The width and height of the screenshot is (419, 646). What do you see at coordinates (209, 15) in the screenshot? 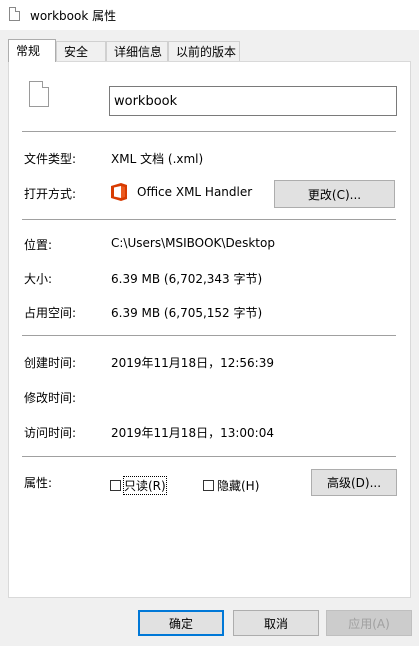
I see `title-bar: workbook 属性` at bounding box center [209, 15].